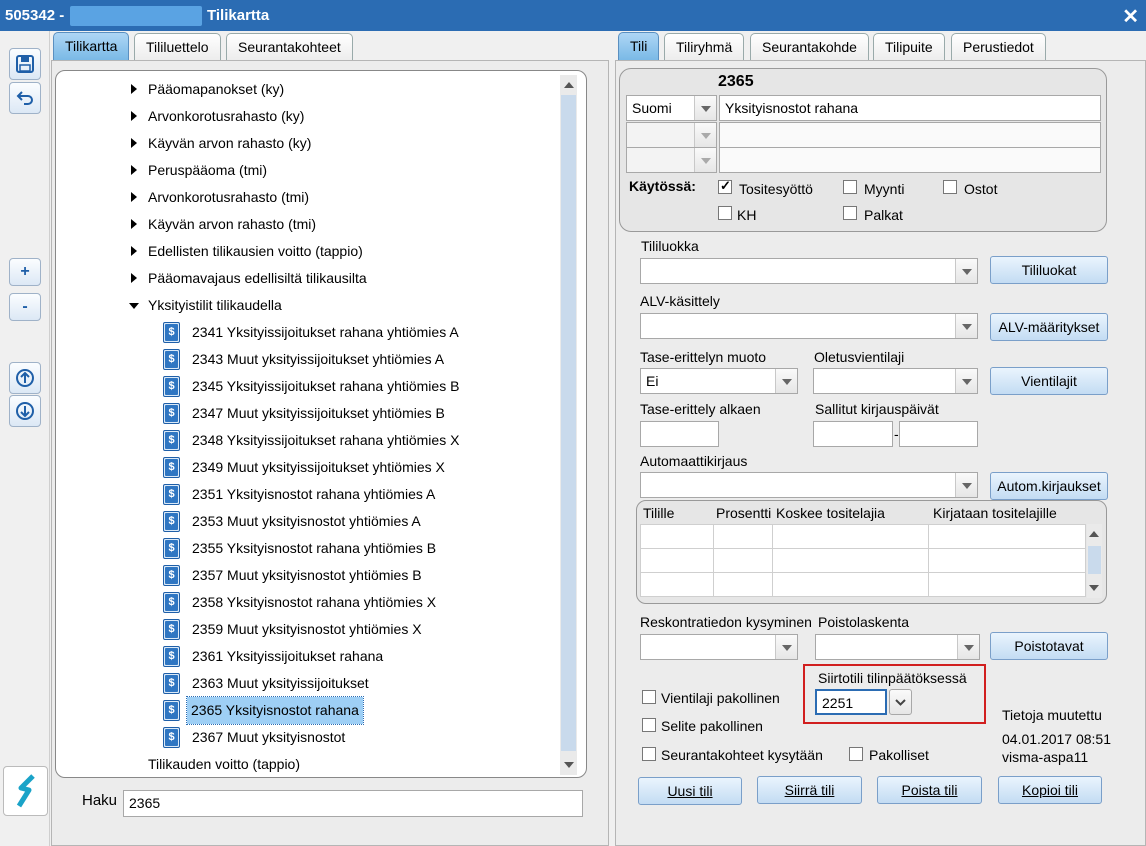  Describe the element at coordinates (1049, 270) in the screenshot. I see `tililuokat-button: Tililuokat` at that location.